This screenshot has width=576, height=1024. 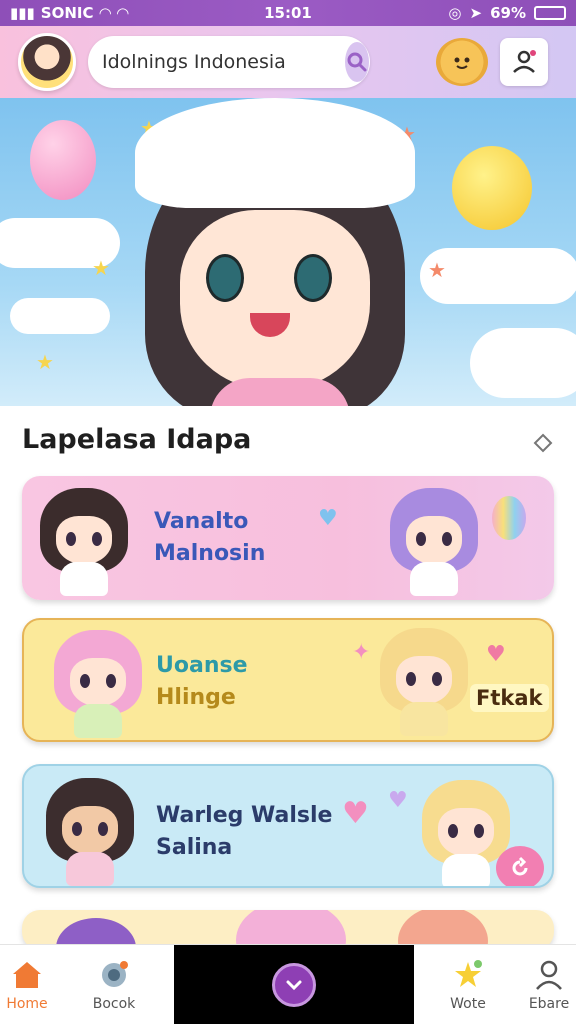 What do you see at coordinates (105, 13) in the screenshot?
I see `wifi-icon: ◠` at bounding box center [105, 13].